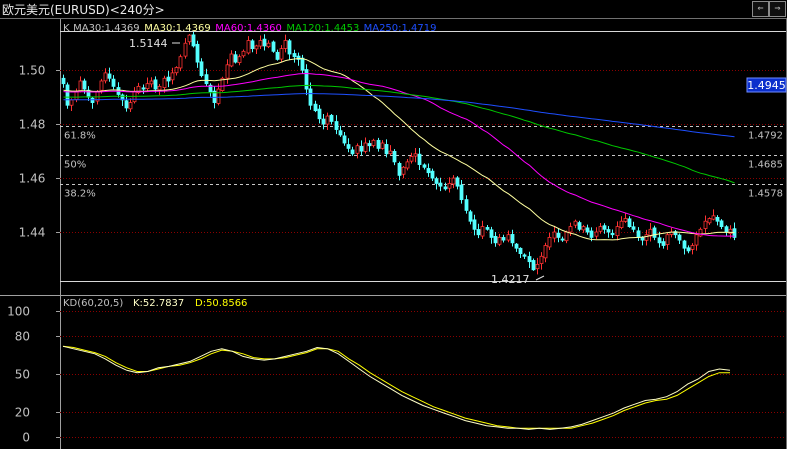  I want to click on high-price-label: 1.5144, so click(148, 43).